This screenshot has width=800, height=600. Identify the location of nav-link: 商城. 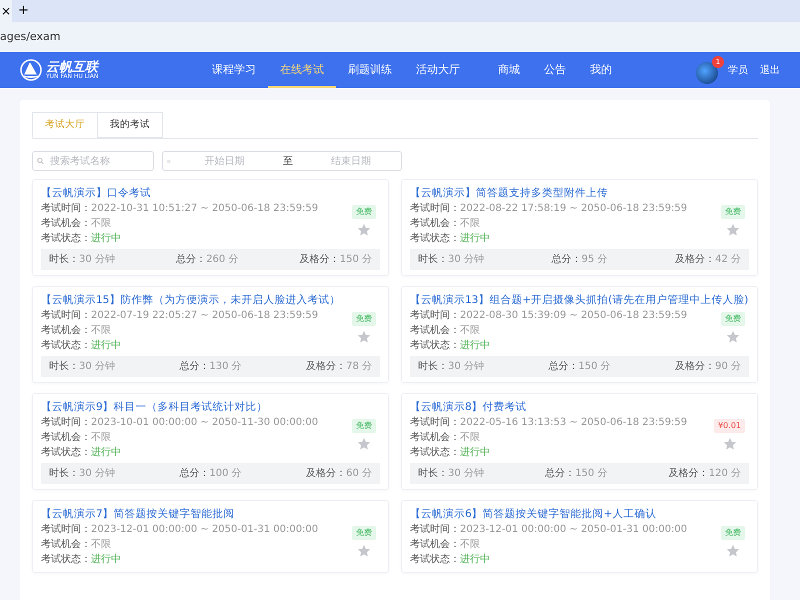
(509, 70).